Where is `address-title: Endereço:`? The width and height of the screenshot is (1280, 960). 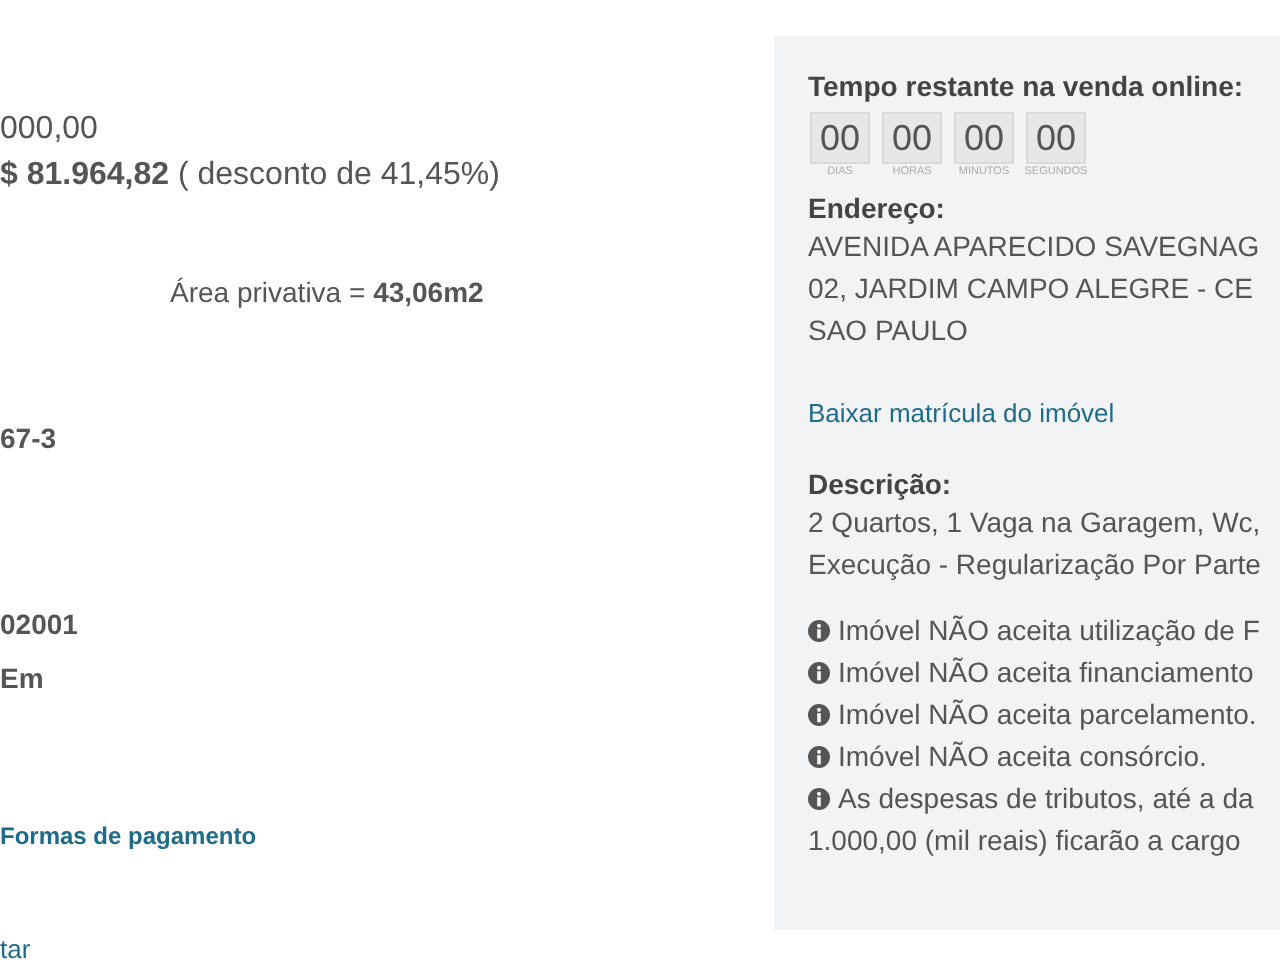 address-title: Endereço: is located at coordinates (877, 208).